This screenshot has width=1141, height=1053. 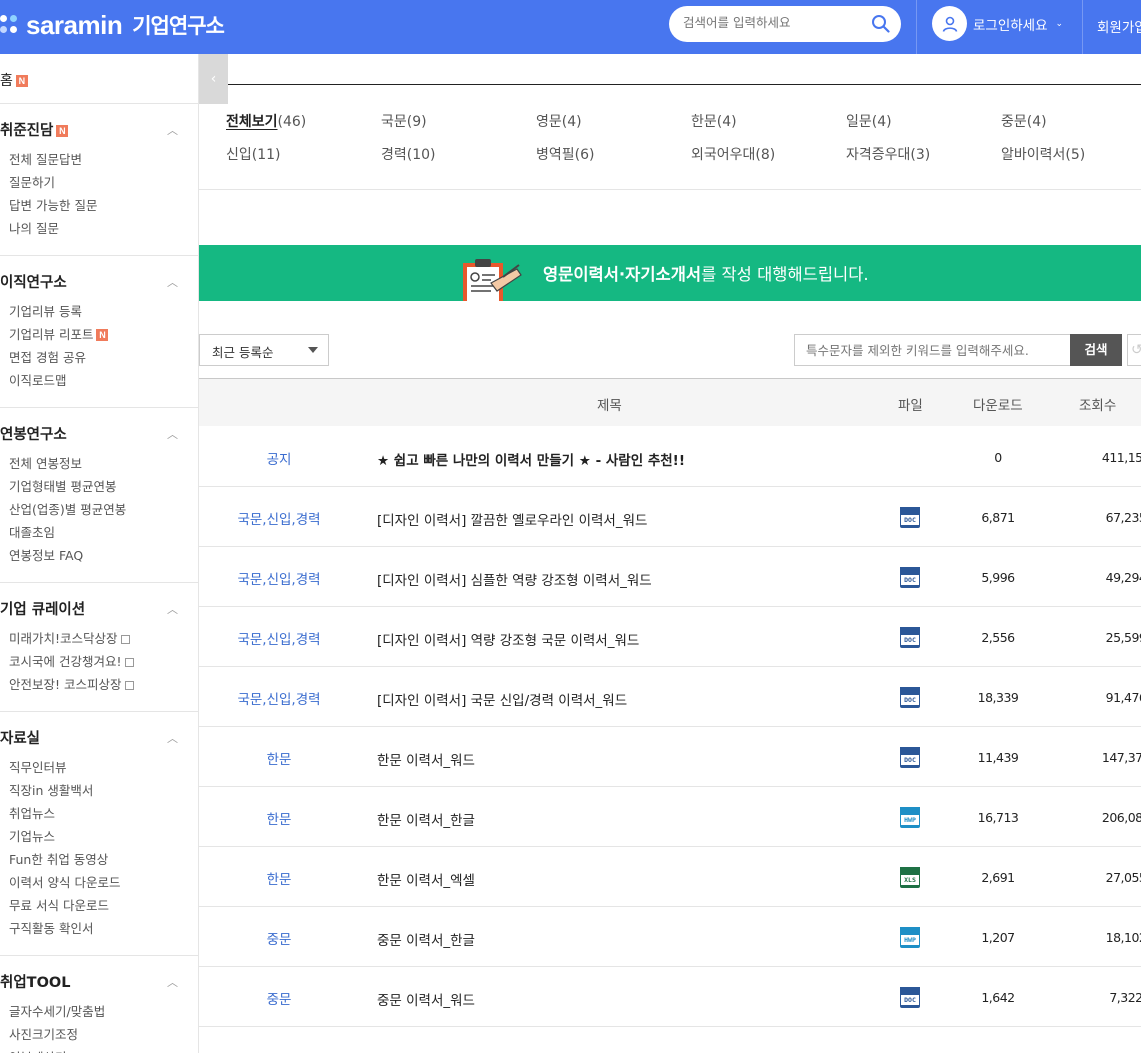 What do you see at coordinates (1096, 350) in the screenshot?
I see `keyword-search-button: 검색` at bounding box center [1096, 350].